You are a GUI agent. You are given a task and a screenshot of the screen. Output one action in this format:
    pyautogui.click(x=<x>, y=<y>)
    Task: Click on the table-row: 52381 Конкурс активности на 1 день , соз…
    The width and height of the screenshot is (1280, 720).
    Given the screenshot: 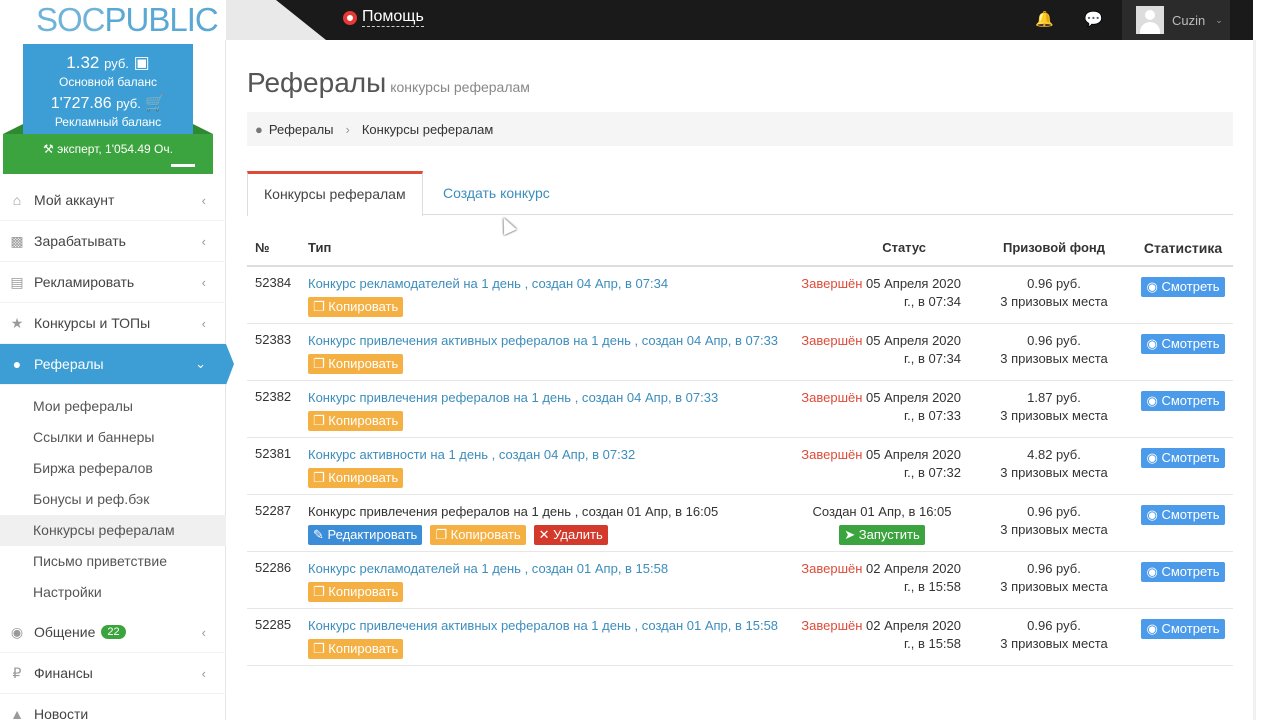 What is the action you would take?
    pyautogui.click(x=740, y=466)
    